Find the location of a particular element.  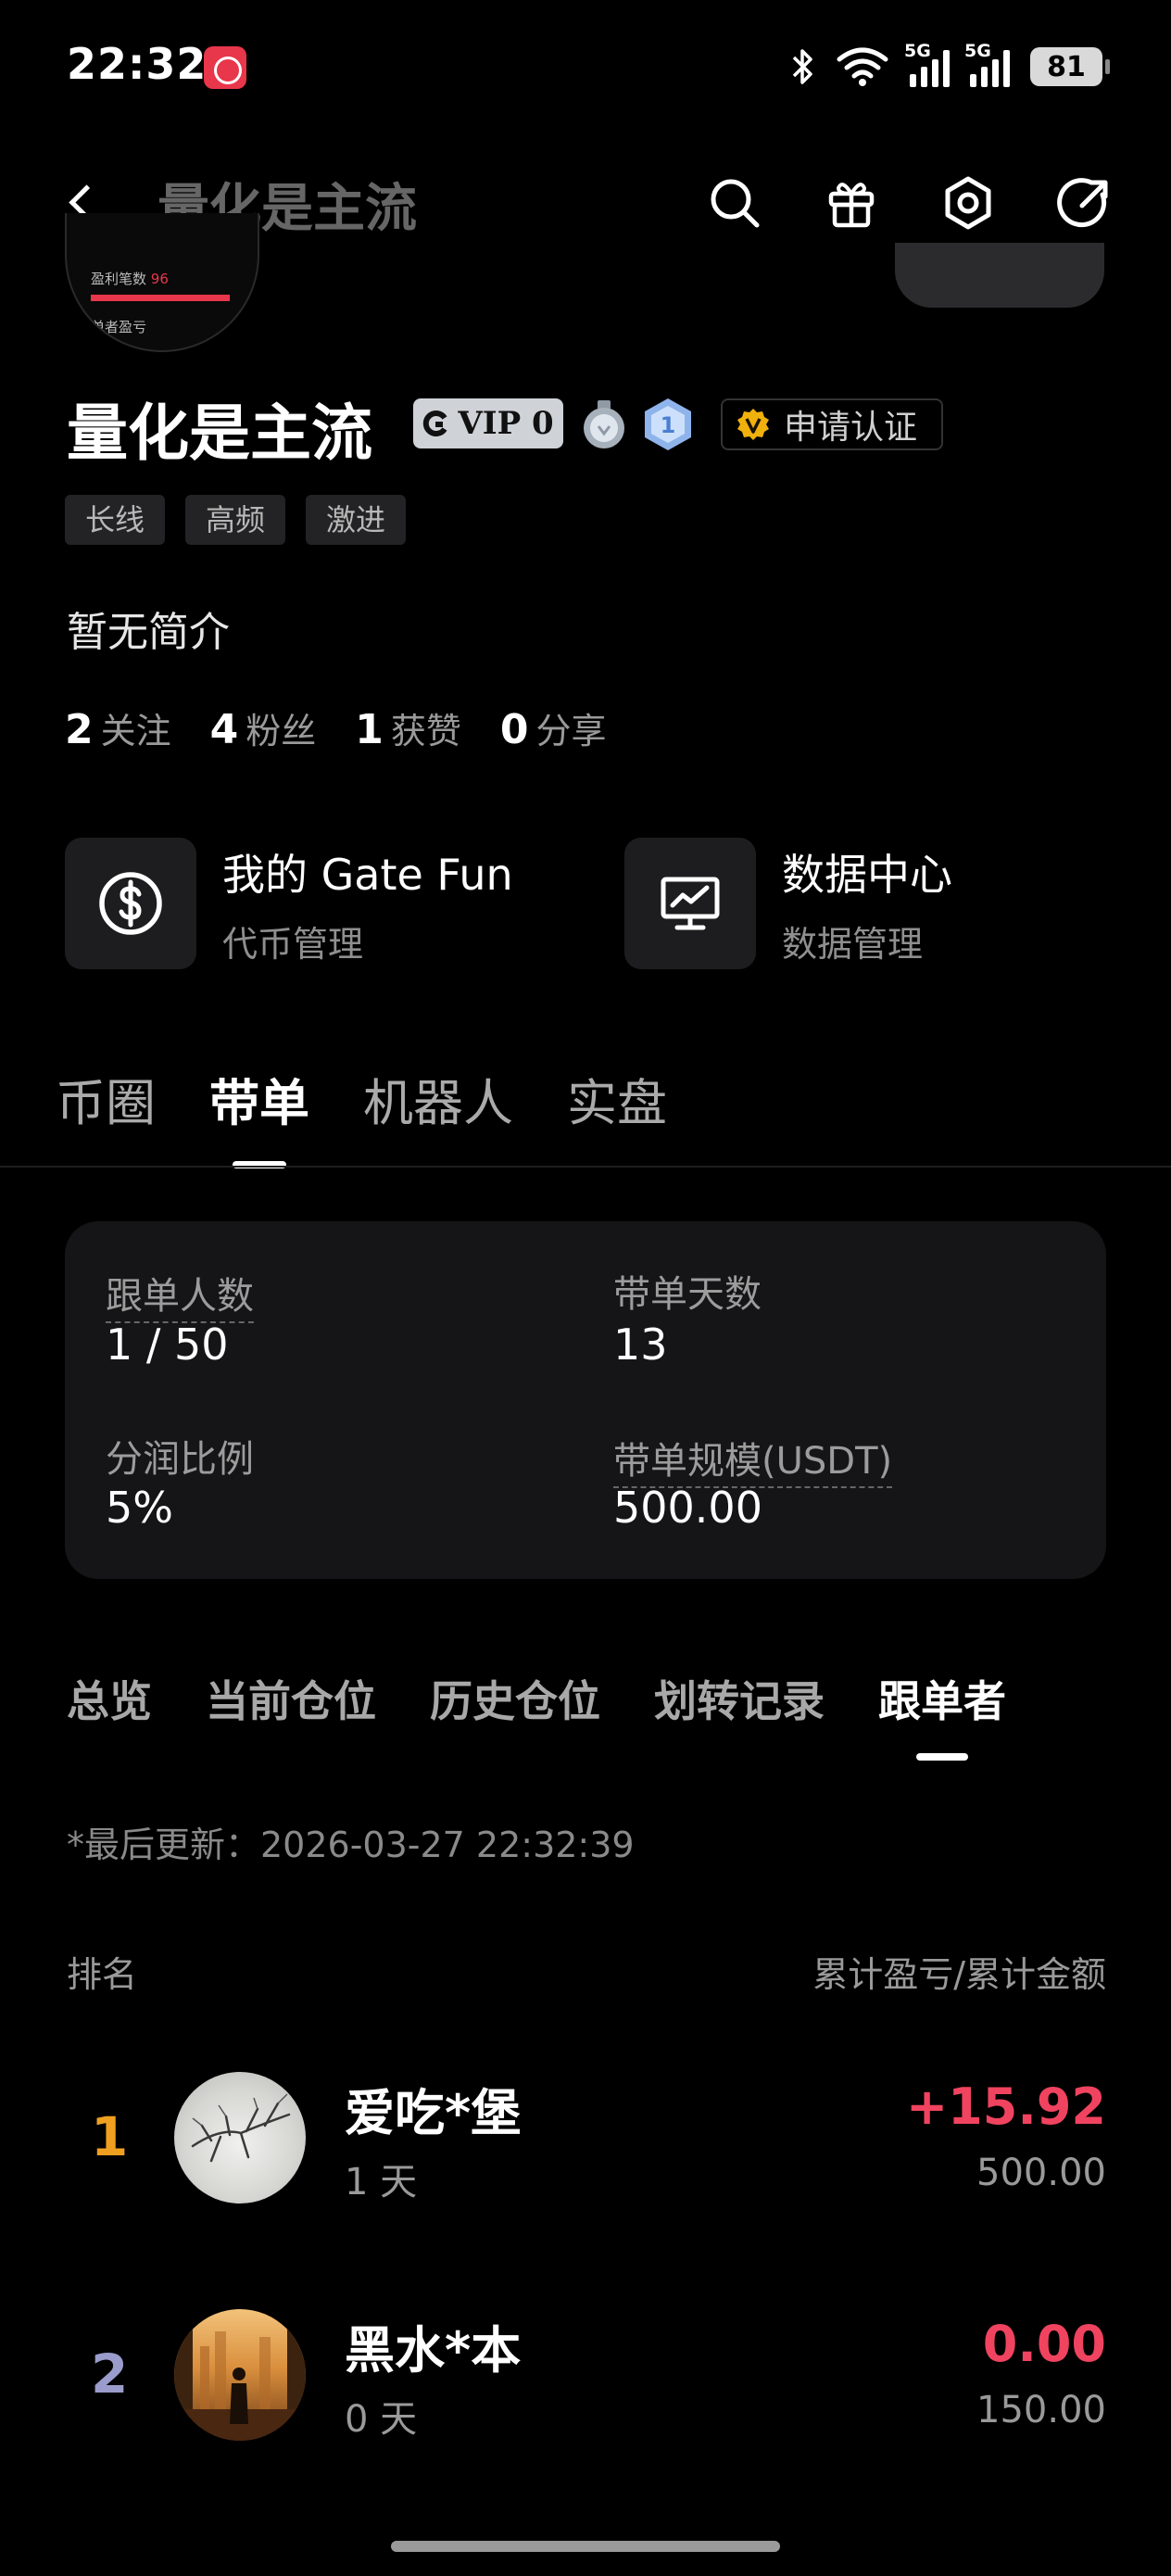

svg-text: 1 is located at coordinates (669, 425).